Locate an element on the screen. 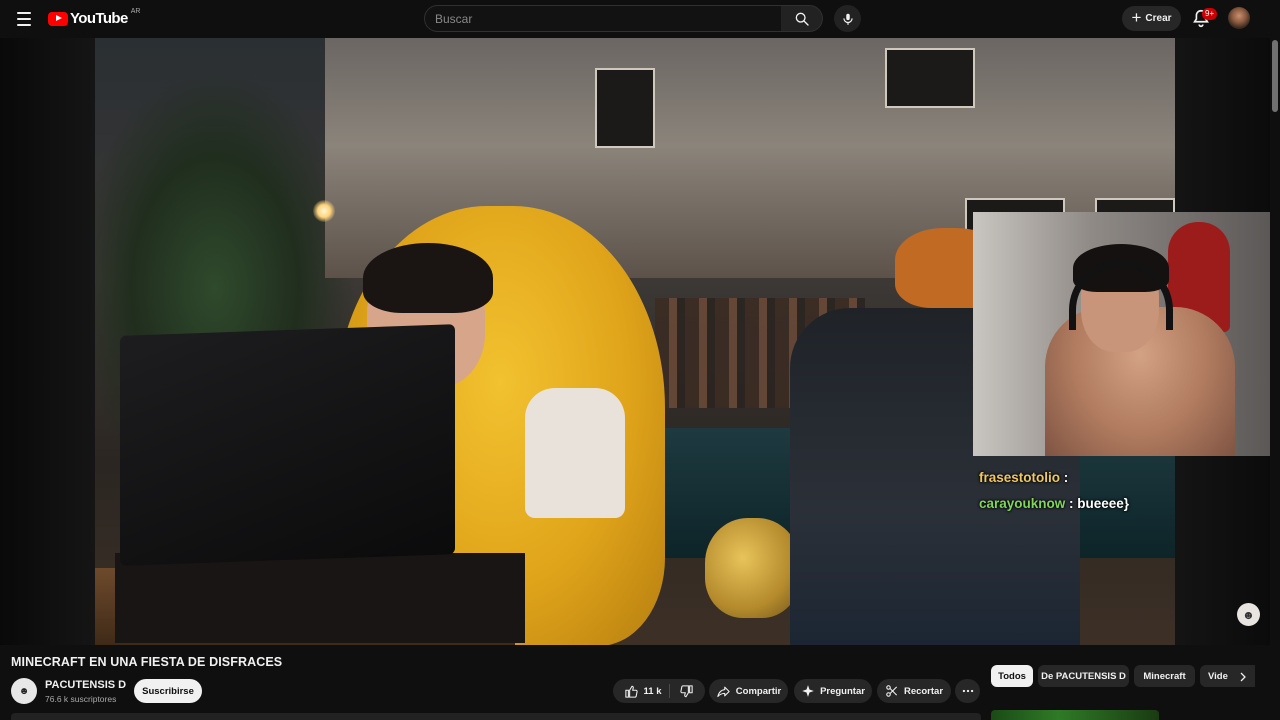 The width and height of the screenshot is (1280, 720). channel-watermark-icon: ☻ is located at coordinates (1248, 614).